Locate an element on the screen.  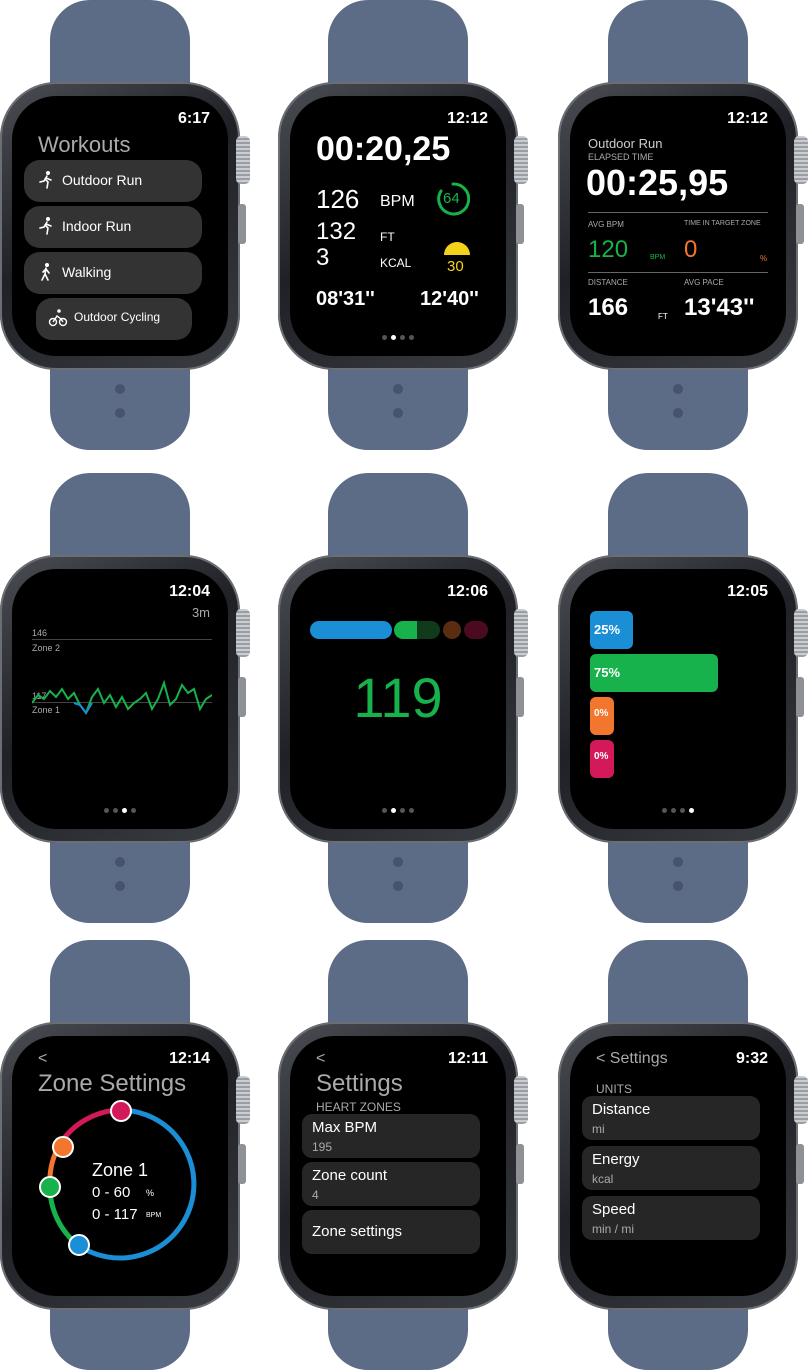
target-zone-unit: % is located at coordinates (764, 258).